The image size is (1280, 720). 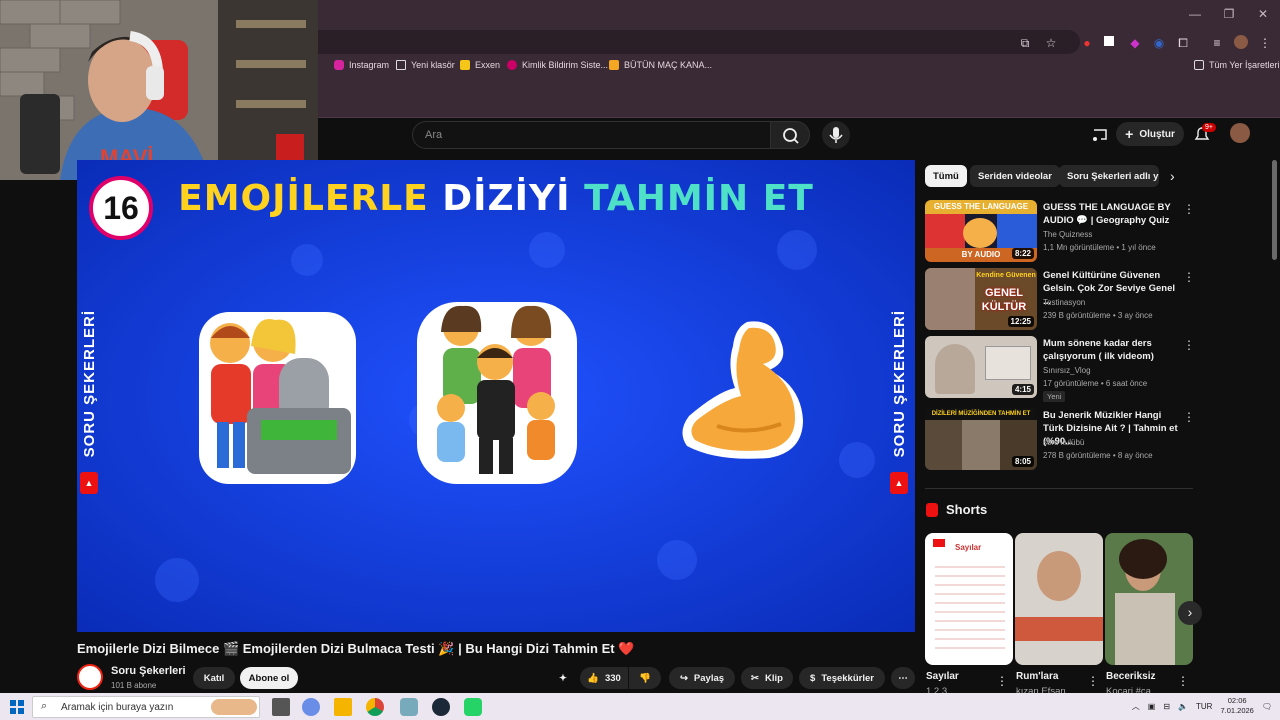 I want to click on flexed-biceps-emoji, so click(x=742, y=390).